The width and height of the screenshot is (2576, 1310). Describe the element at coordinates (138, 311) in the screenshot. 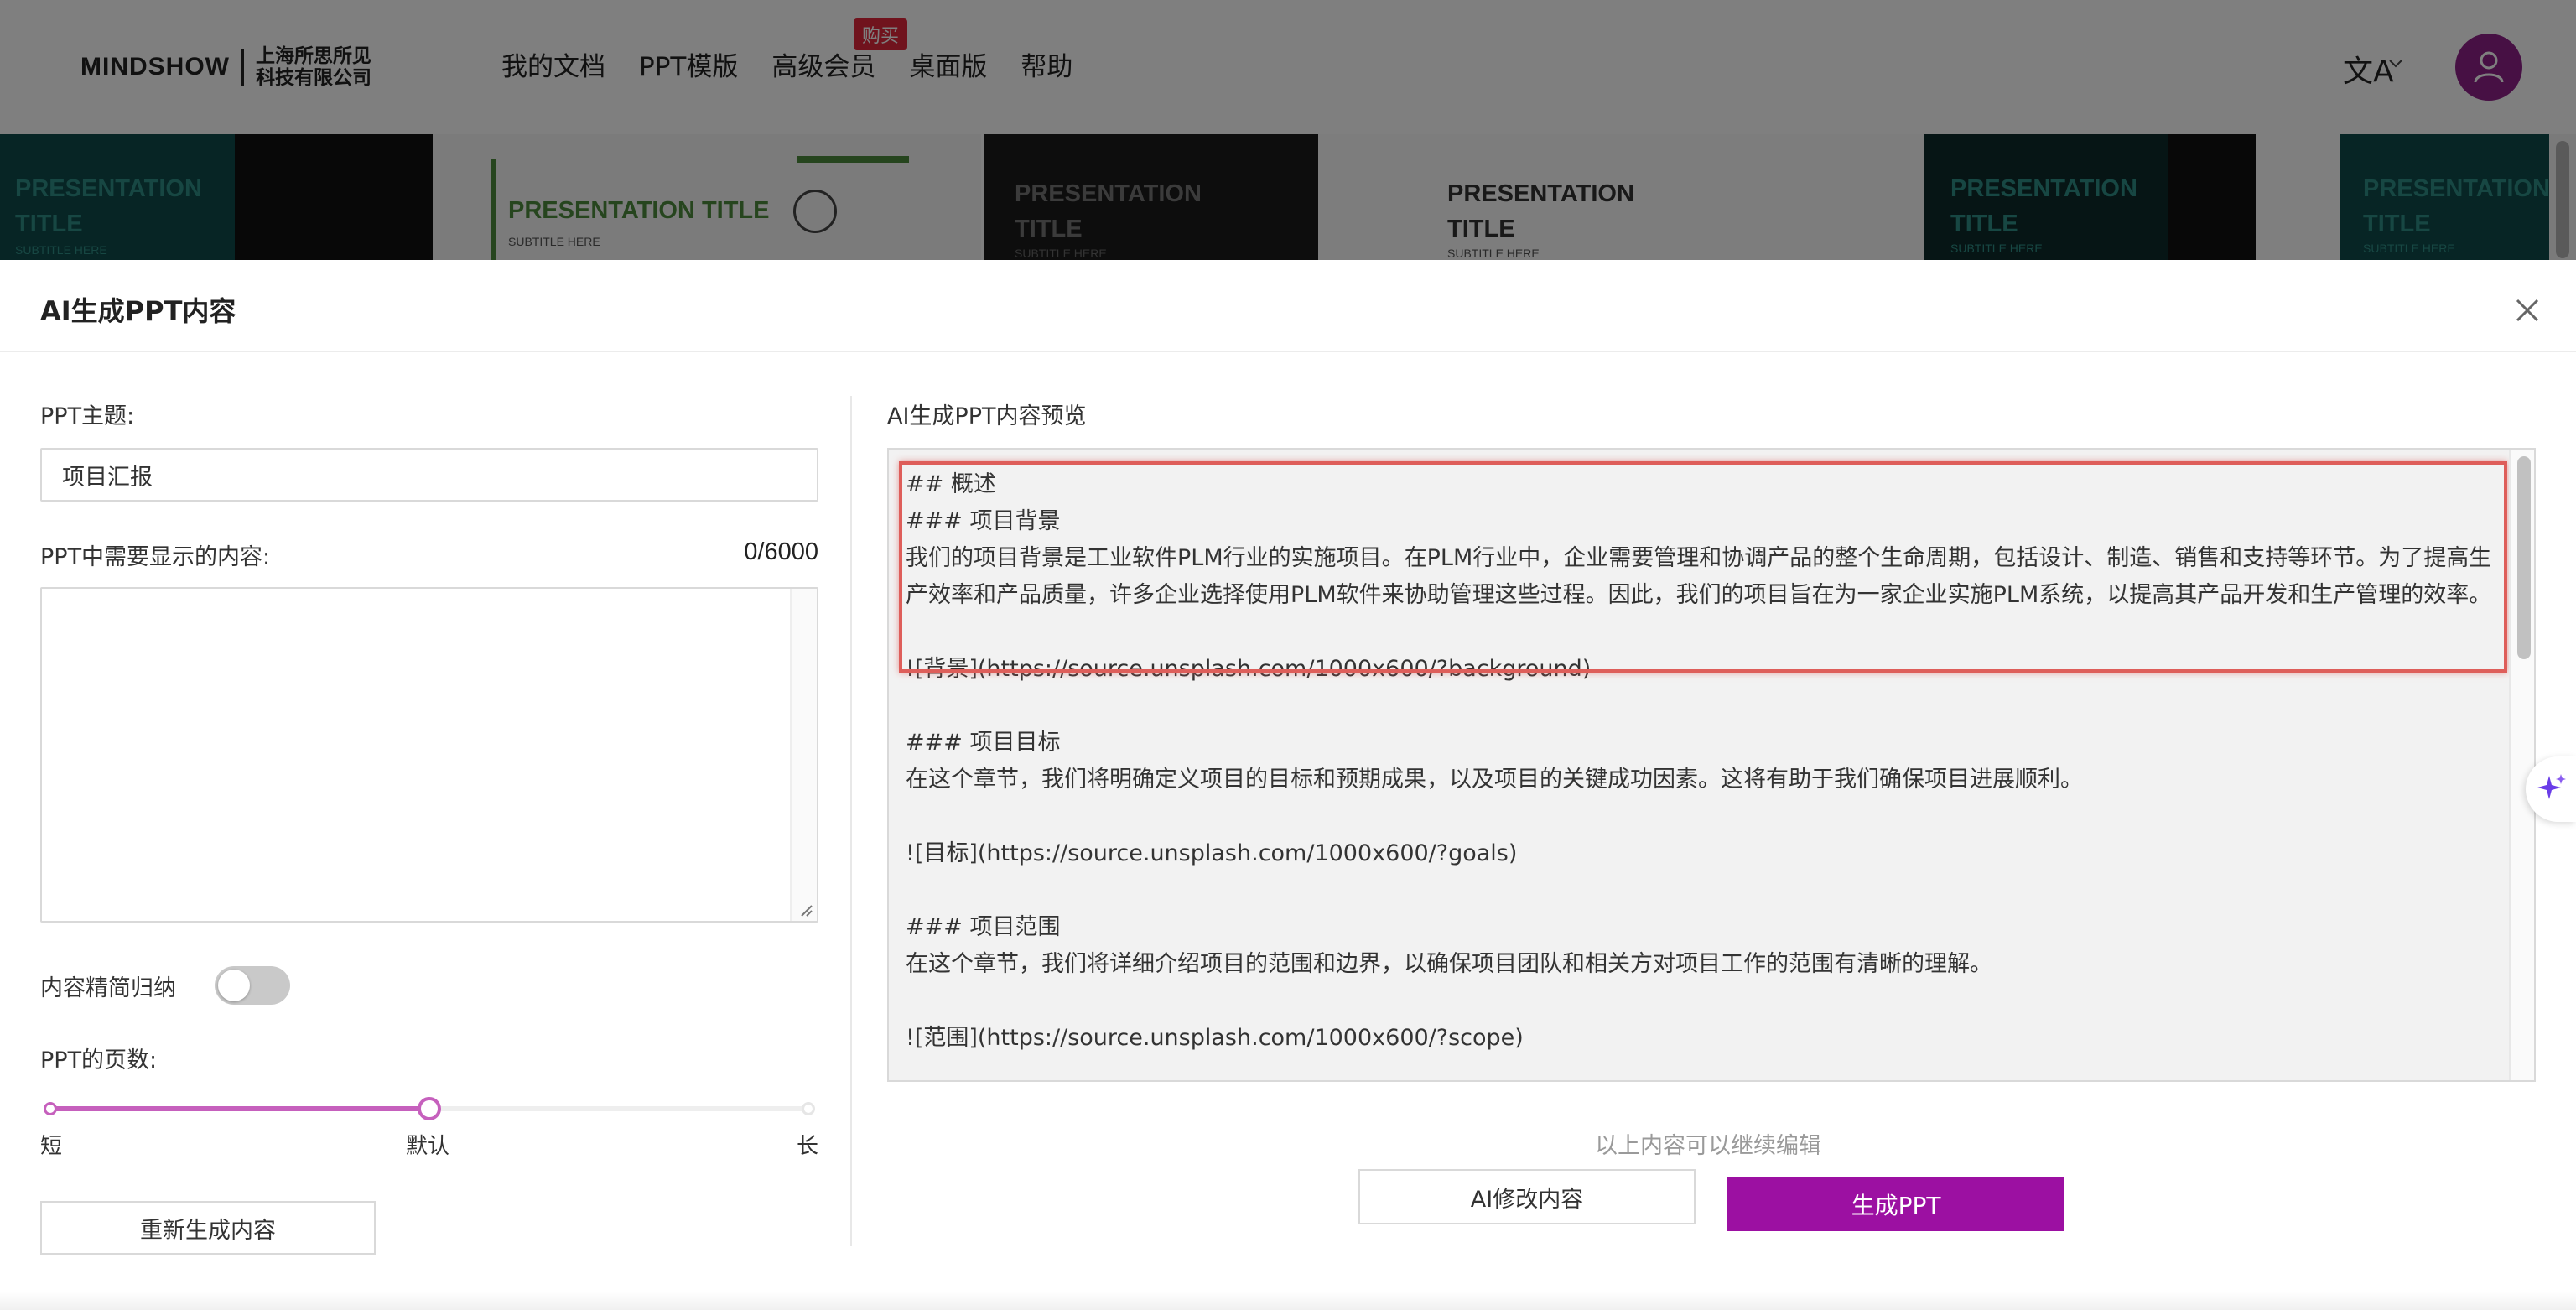

I see `dialog-title: AI生成PPT内容` at that location.